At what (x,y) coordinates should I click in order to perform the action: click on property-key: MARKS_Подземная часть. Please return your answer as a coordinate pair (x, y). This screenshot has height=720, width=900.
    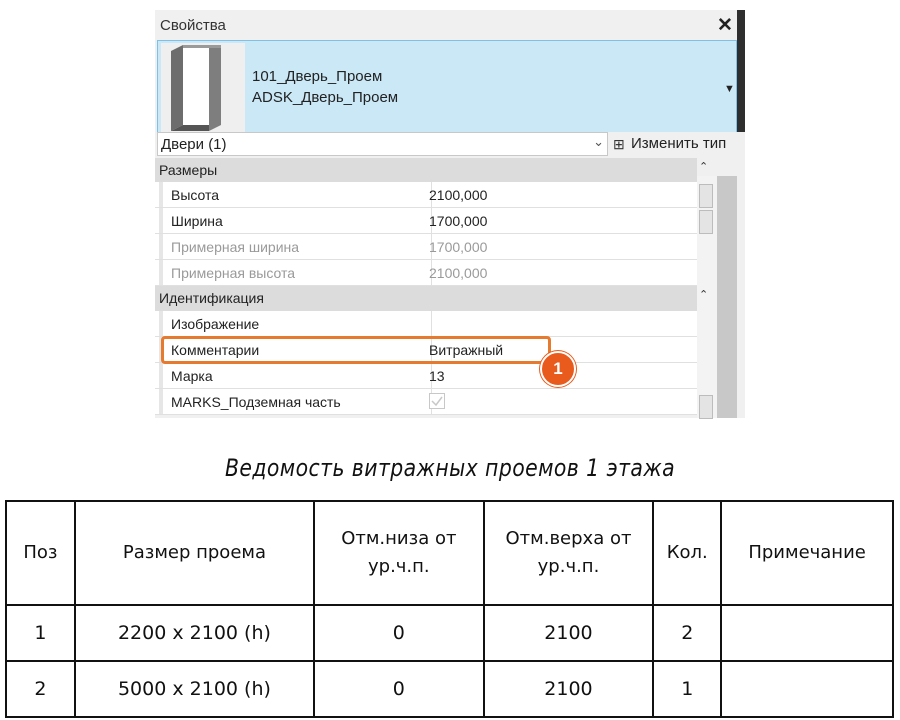
    Looking at the image, I should click on (256, 402).